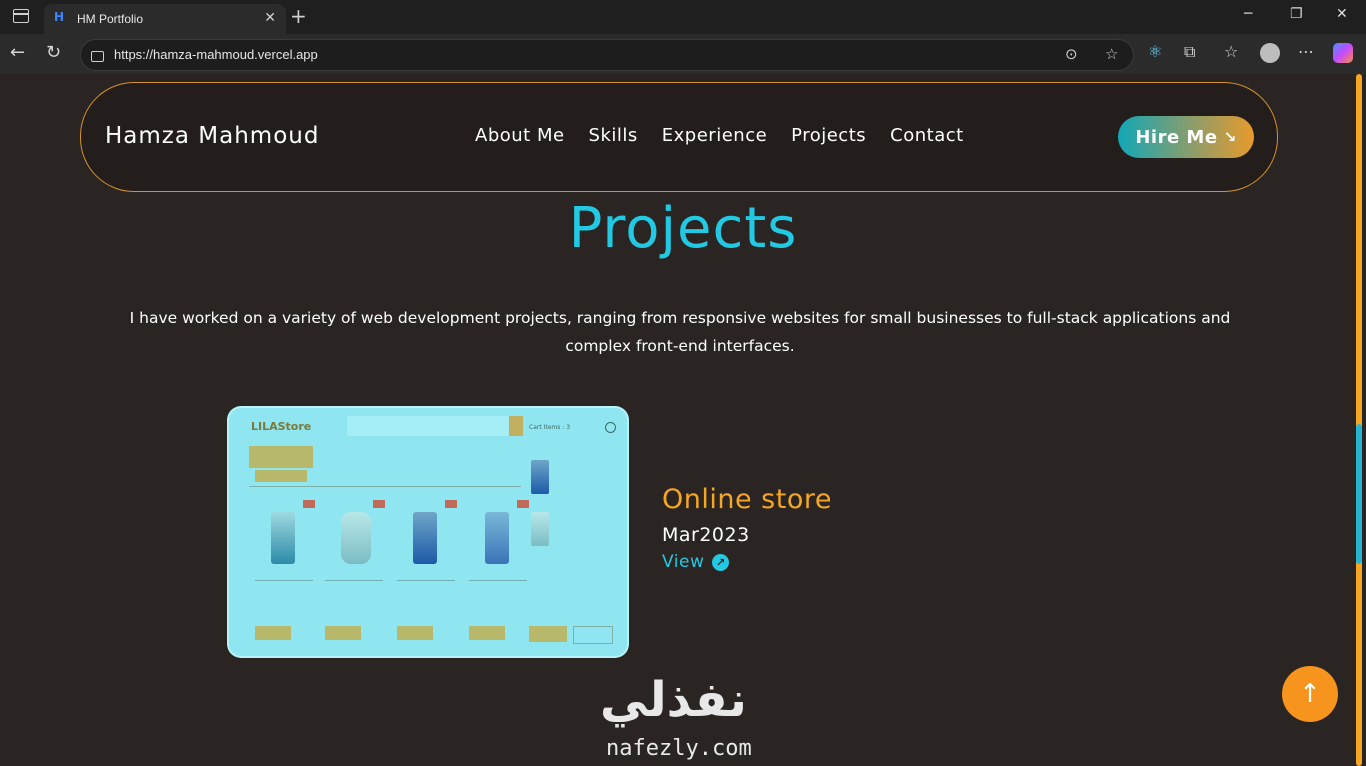 The image size is (1366, 766). I want to click on hire-me-button: Hire Me ↘, so click(1186, 137).